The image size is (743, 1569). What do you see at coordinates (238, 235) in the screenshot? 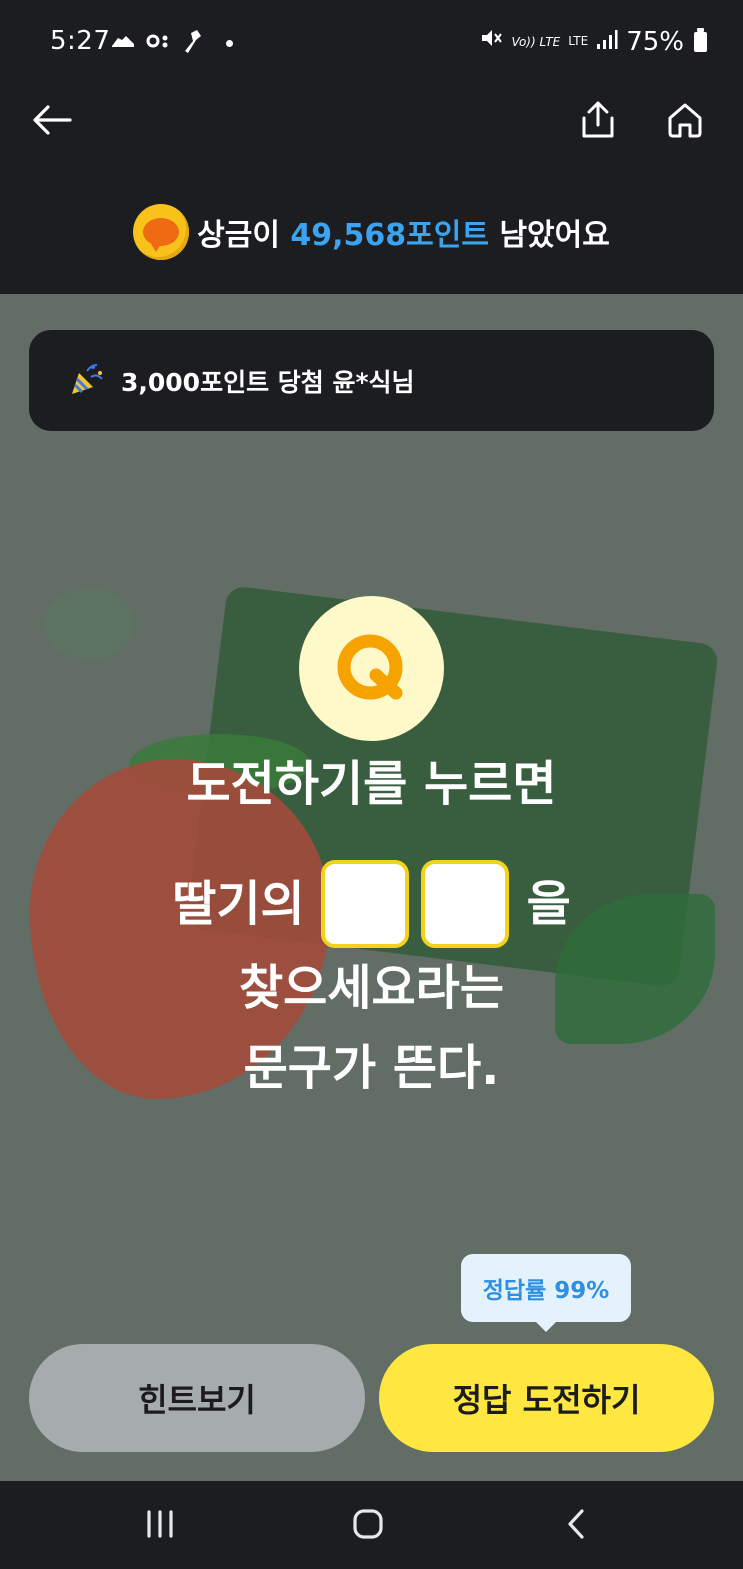
I see `prize-prefix: 상금이` at bounding box center [238, 235].